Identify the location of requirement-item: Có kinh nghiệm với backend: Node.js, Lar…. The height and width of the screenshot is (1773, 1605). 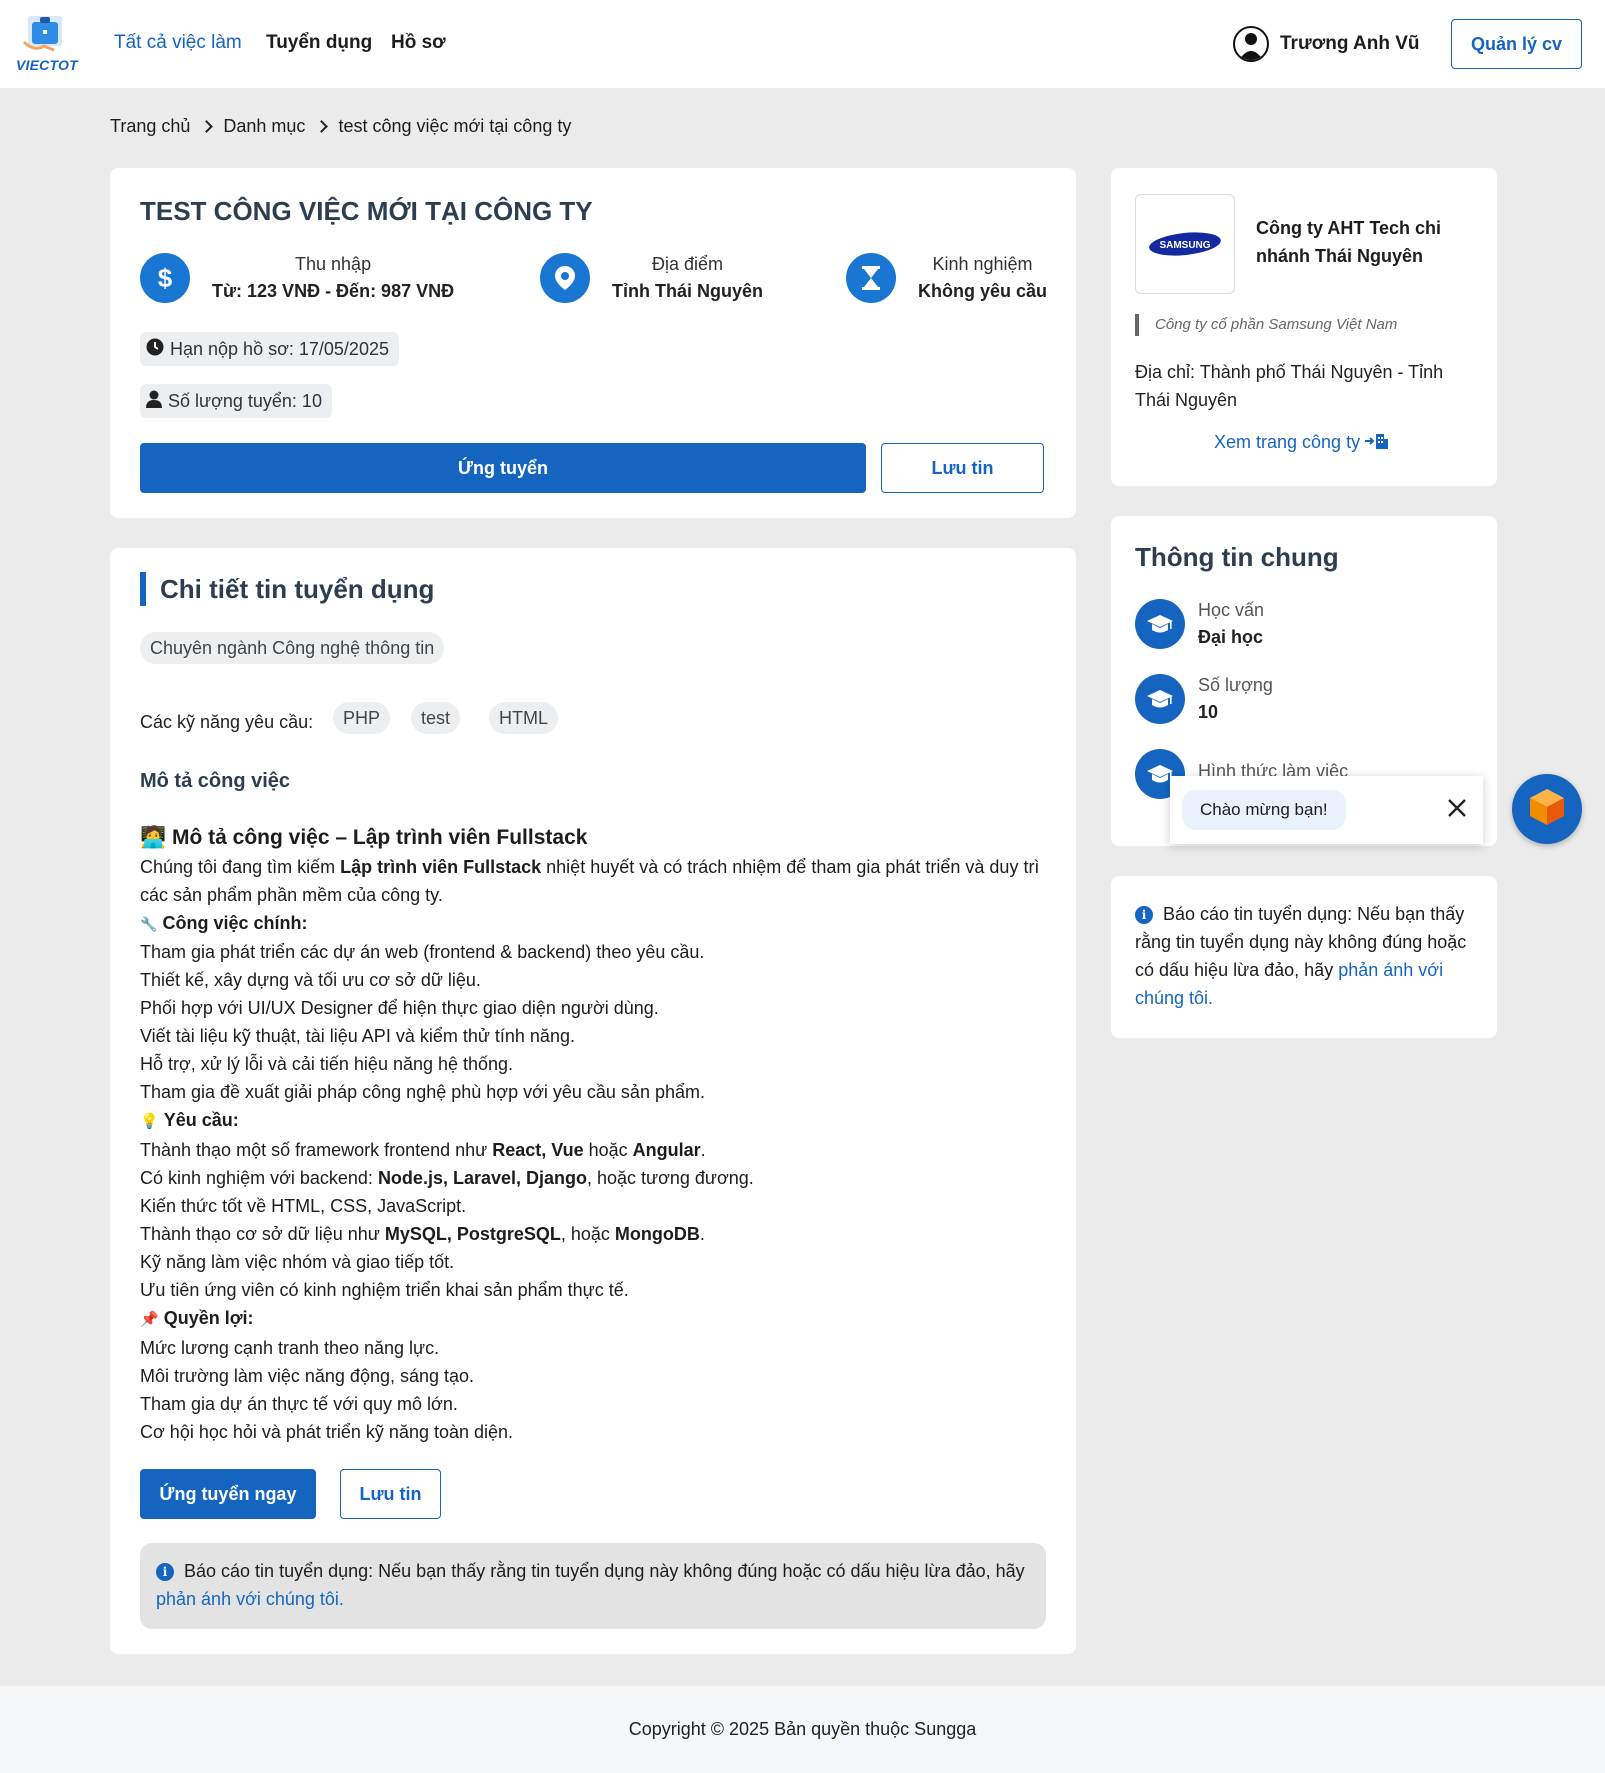
(447, 1178).